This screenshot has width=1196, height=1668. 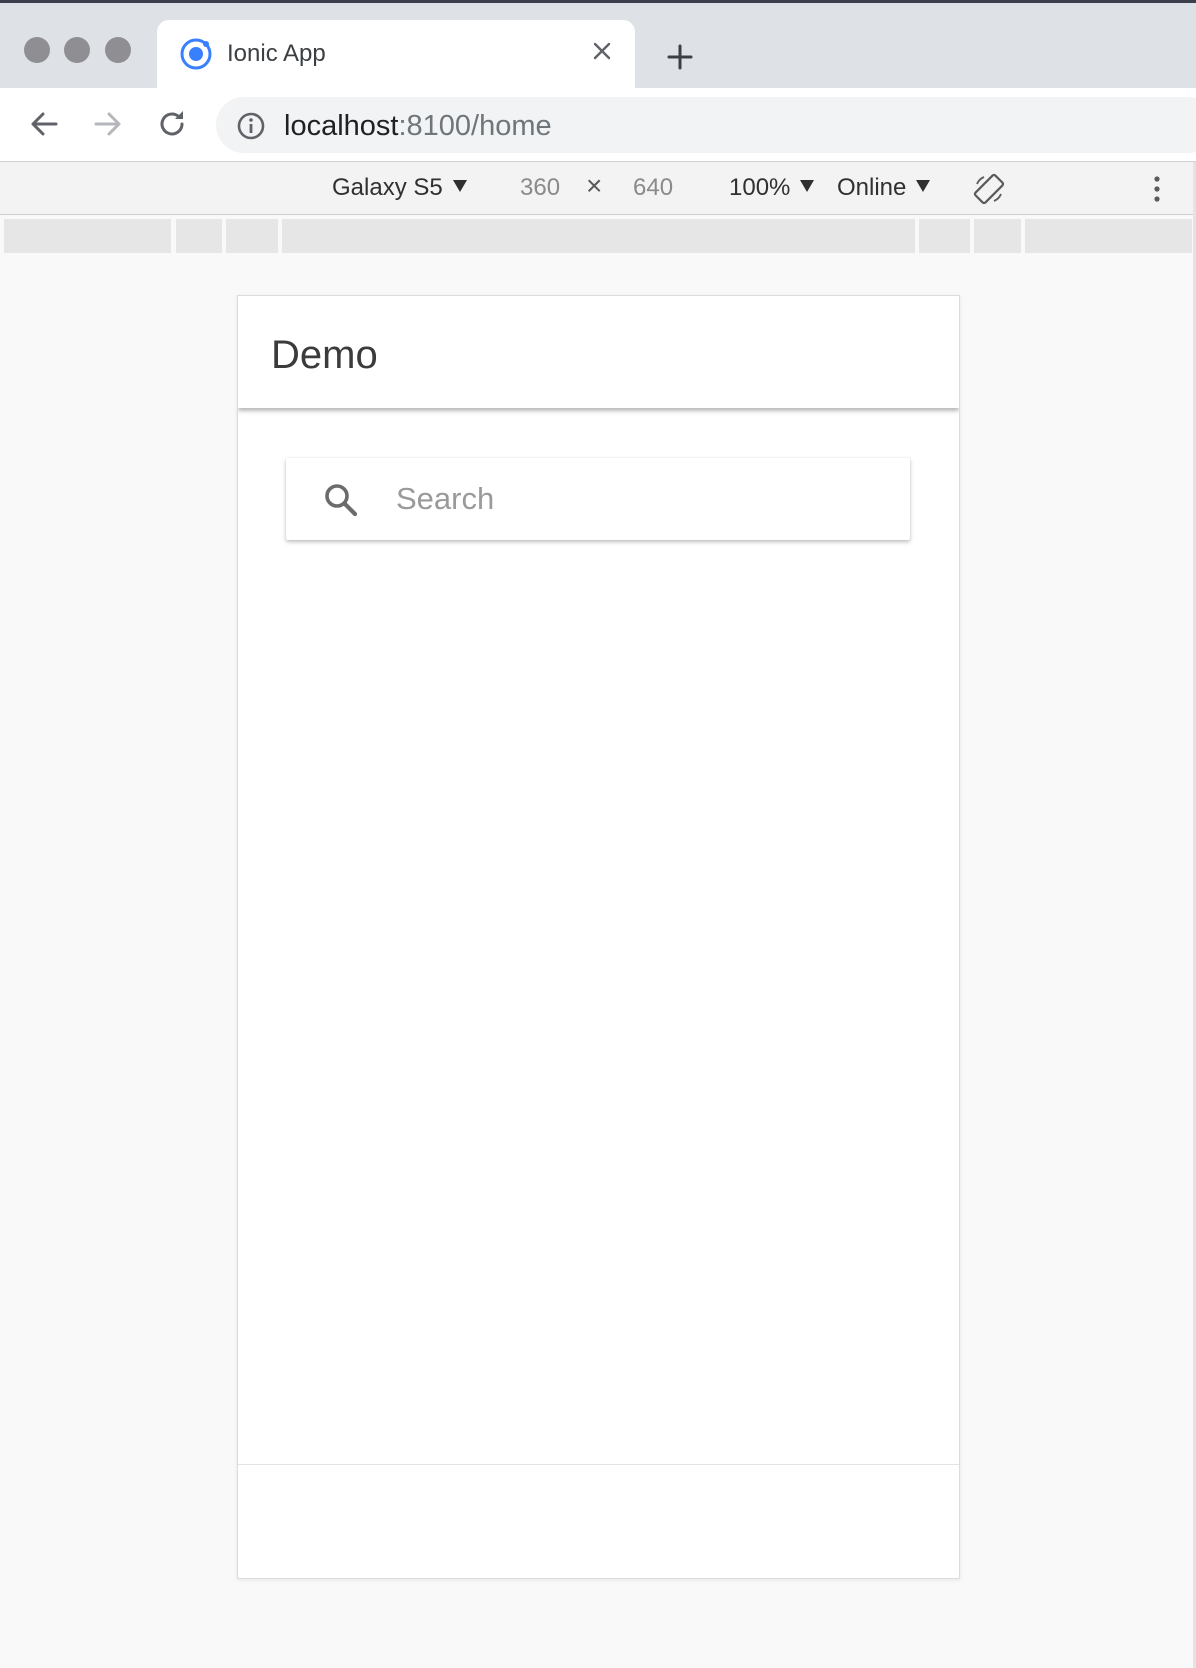 I want to click on tab-strip: Ionic App, so click(x=598, y=46).